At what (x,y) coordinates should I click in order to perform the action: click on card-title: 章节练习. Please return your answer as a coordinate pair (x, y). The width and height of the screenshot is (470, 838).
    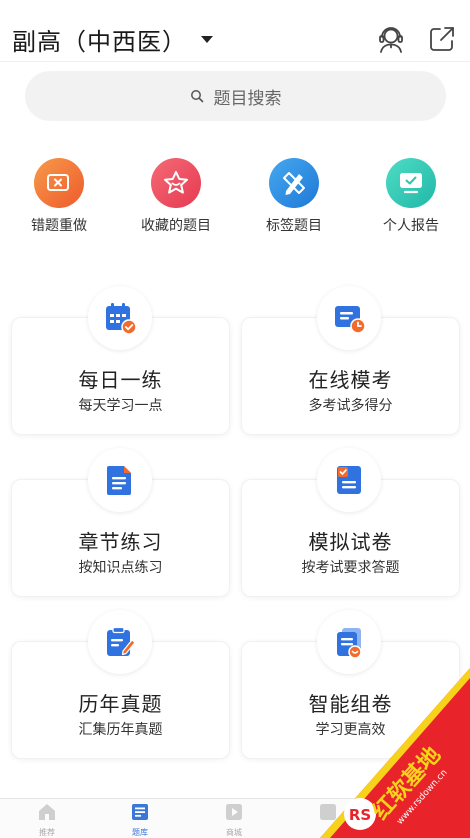
    Looking at the image, I should click on (120, 542).